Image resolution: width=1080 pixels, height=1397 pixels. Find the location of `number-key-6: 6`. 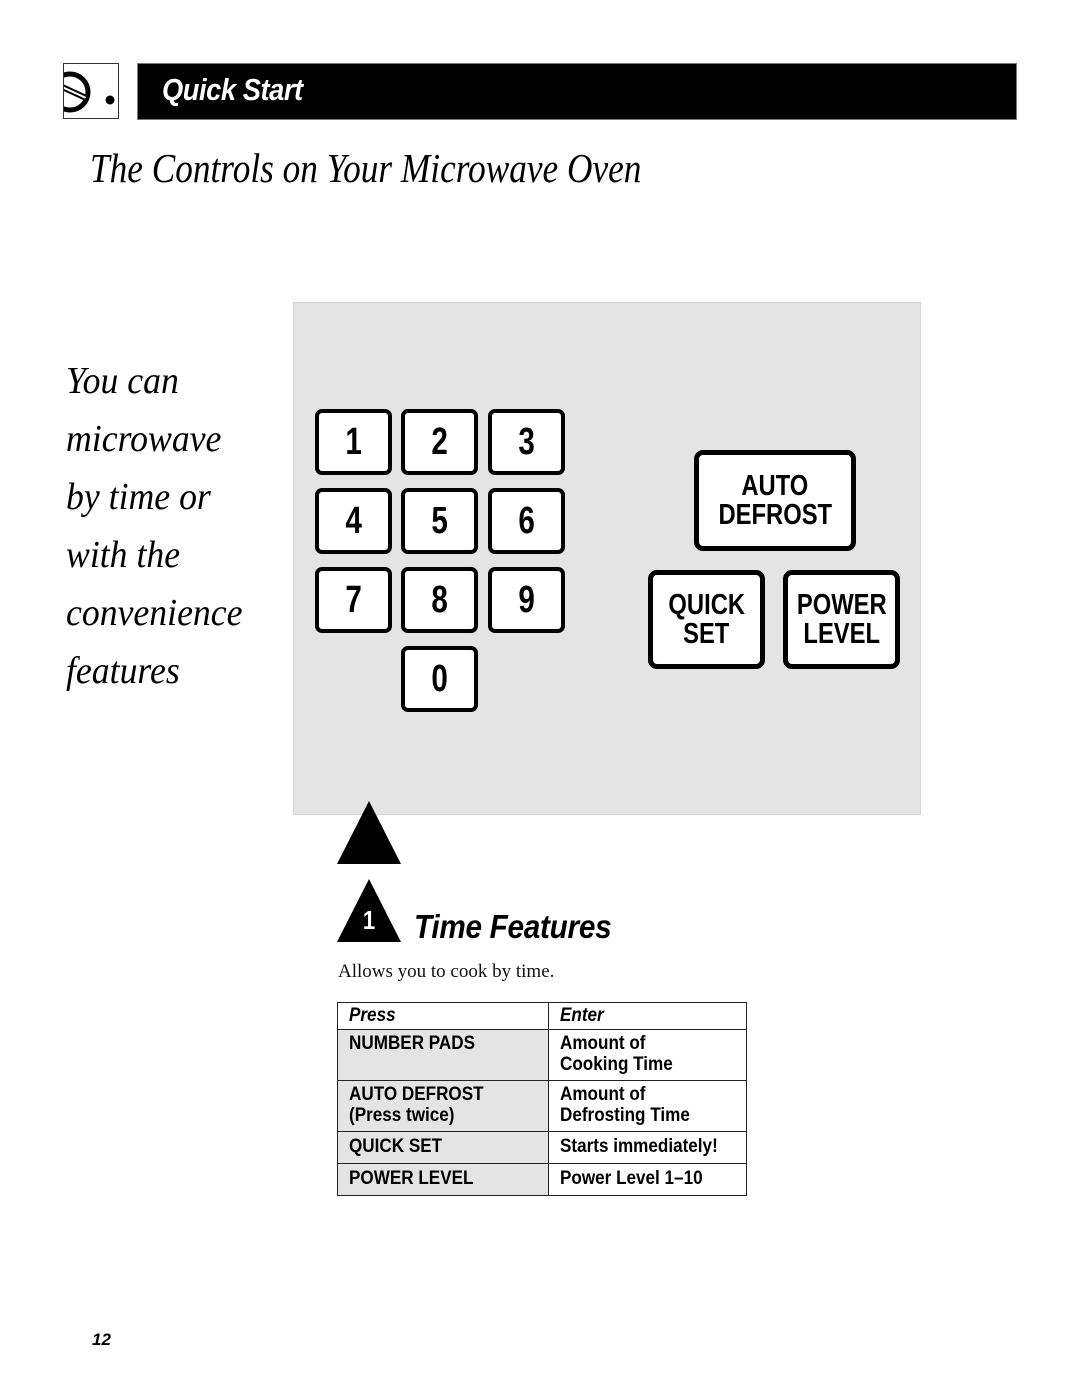

number-key-6: 6 is located at coordinates (526, 521).